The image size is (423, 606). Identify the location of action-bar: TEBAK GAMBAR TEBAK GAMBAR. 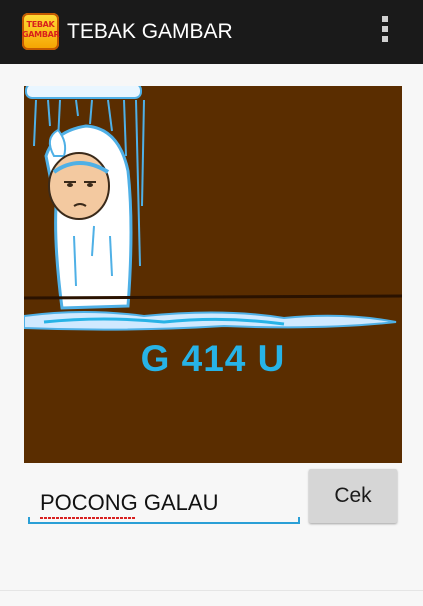
(211, 32).